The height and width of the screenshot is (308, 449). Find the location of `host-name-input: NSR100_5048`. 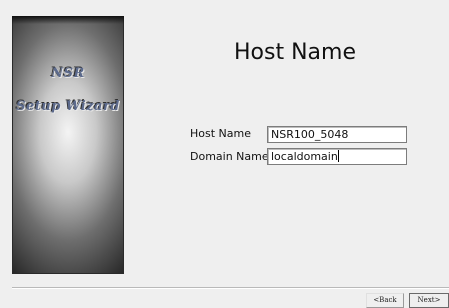

host-name-input: NSR100_5048 is located at coordinates (337, 134).